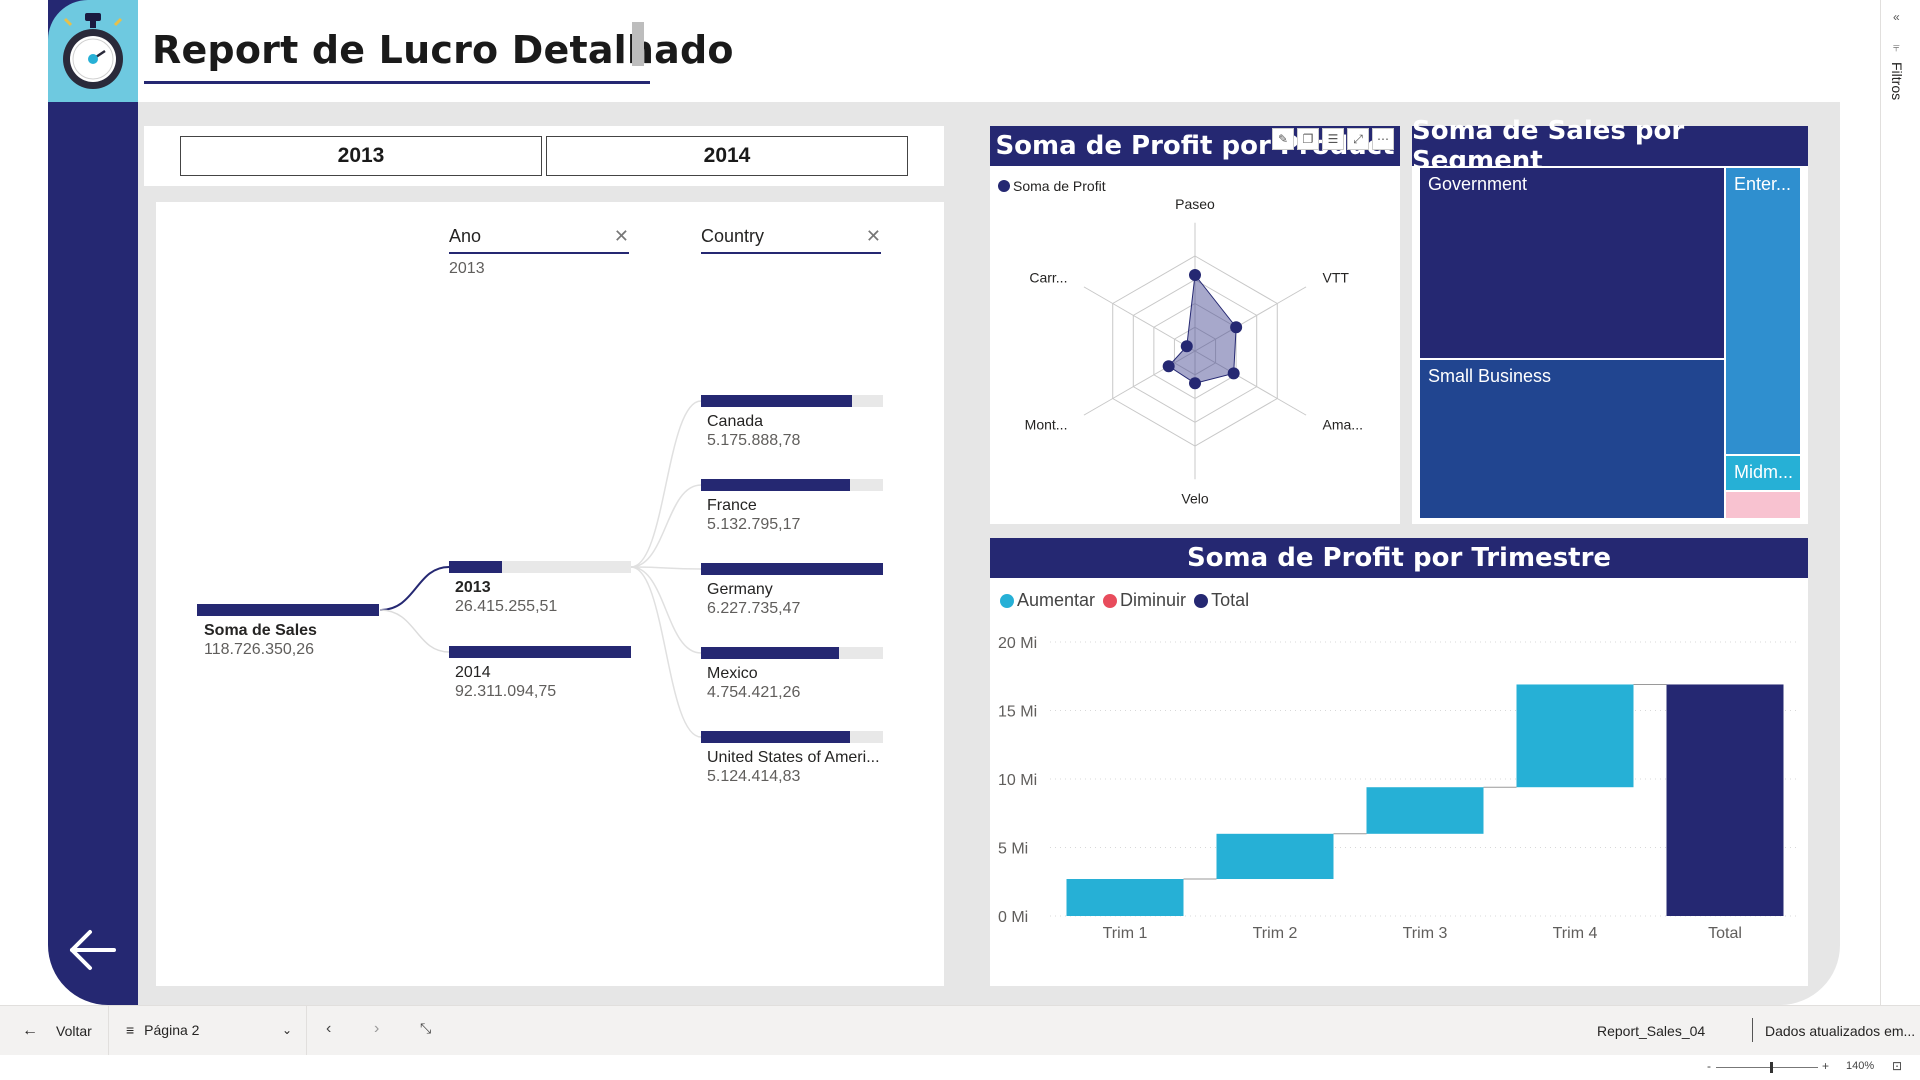 The width and height of the screenshot is (1920, 1080). What do you see at coordinates (1017, 712) in the screenshot?
I see `y-tick-label: 15 Mi` at bounding box center [1017, 712].